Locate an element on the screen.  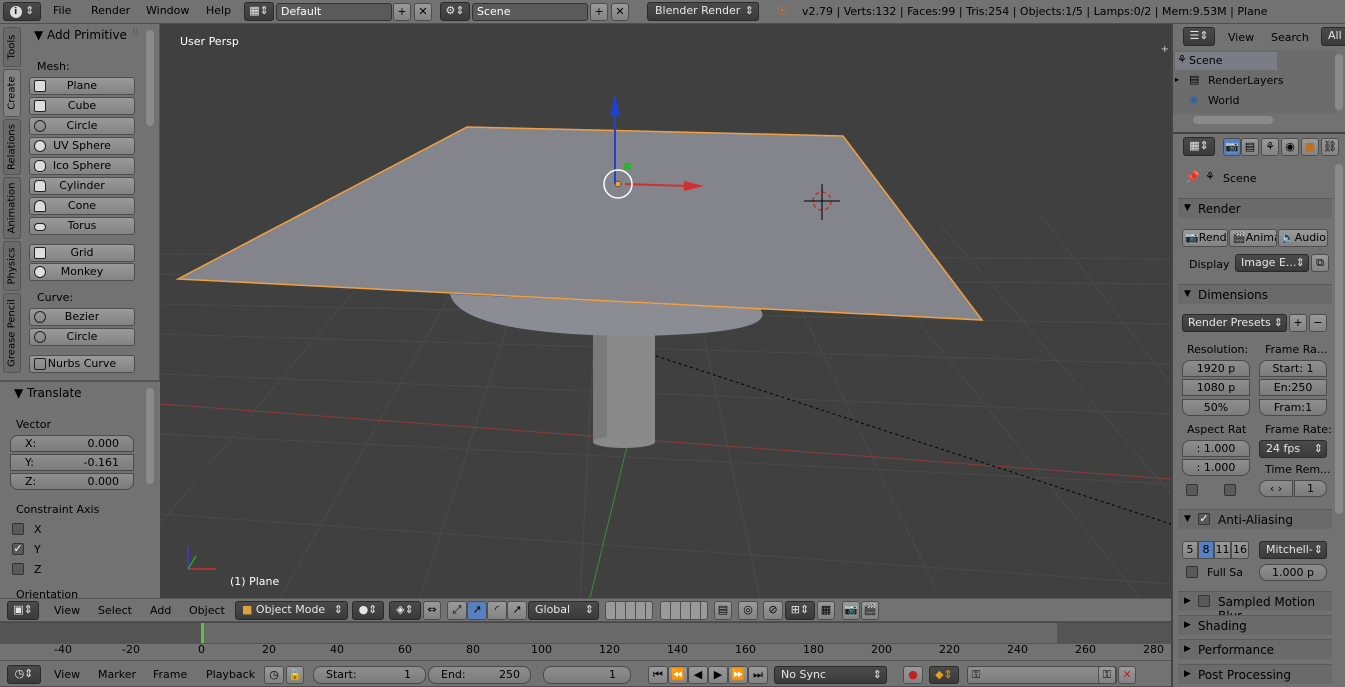
frame-end-field: En:250 is located at coordinates (1293, 387).